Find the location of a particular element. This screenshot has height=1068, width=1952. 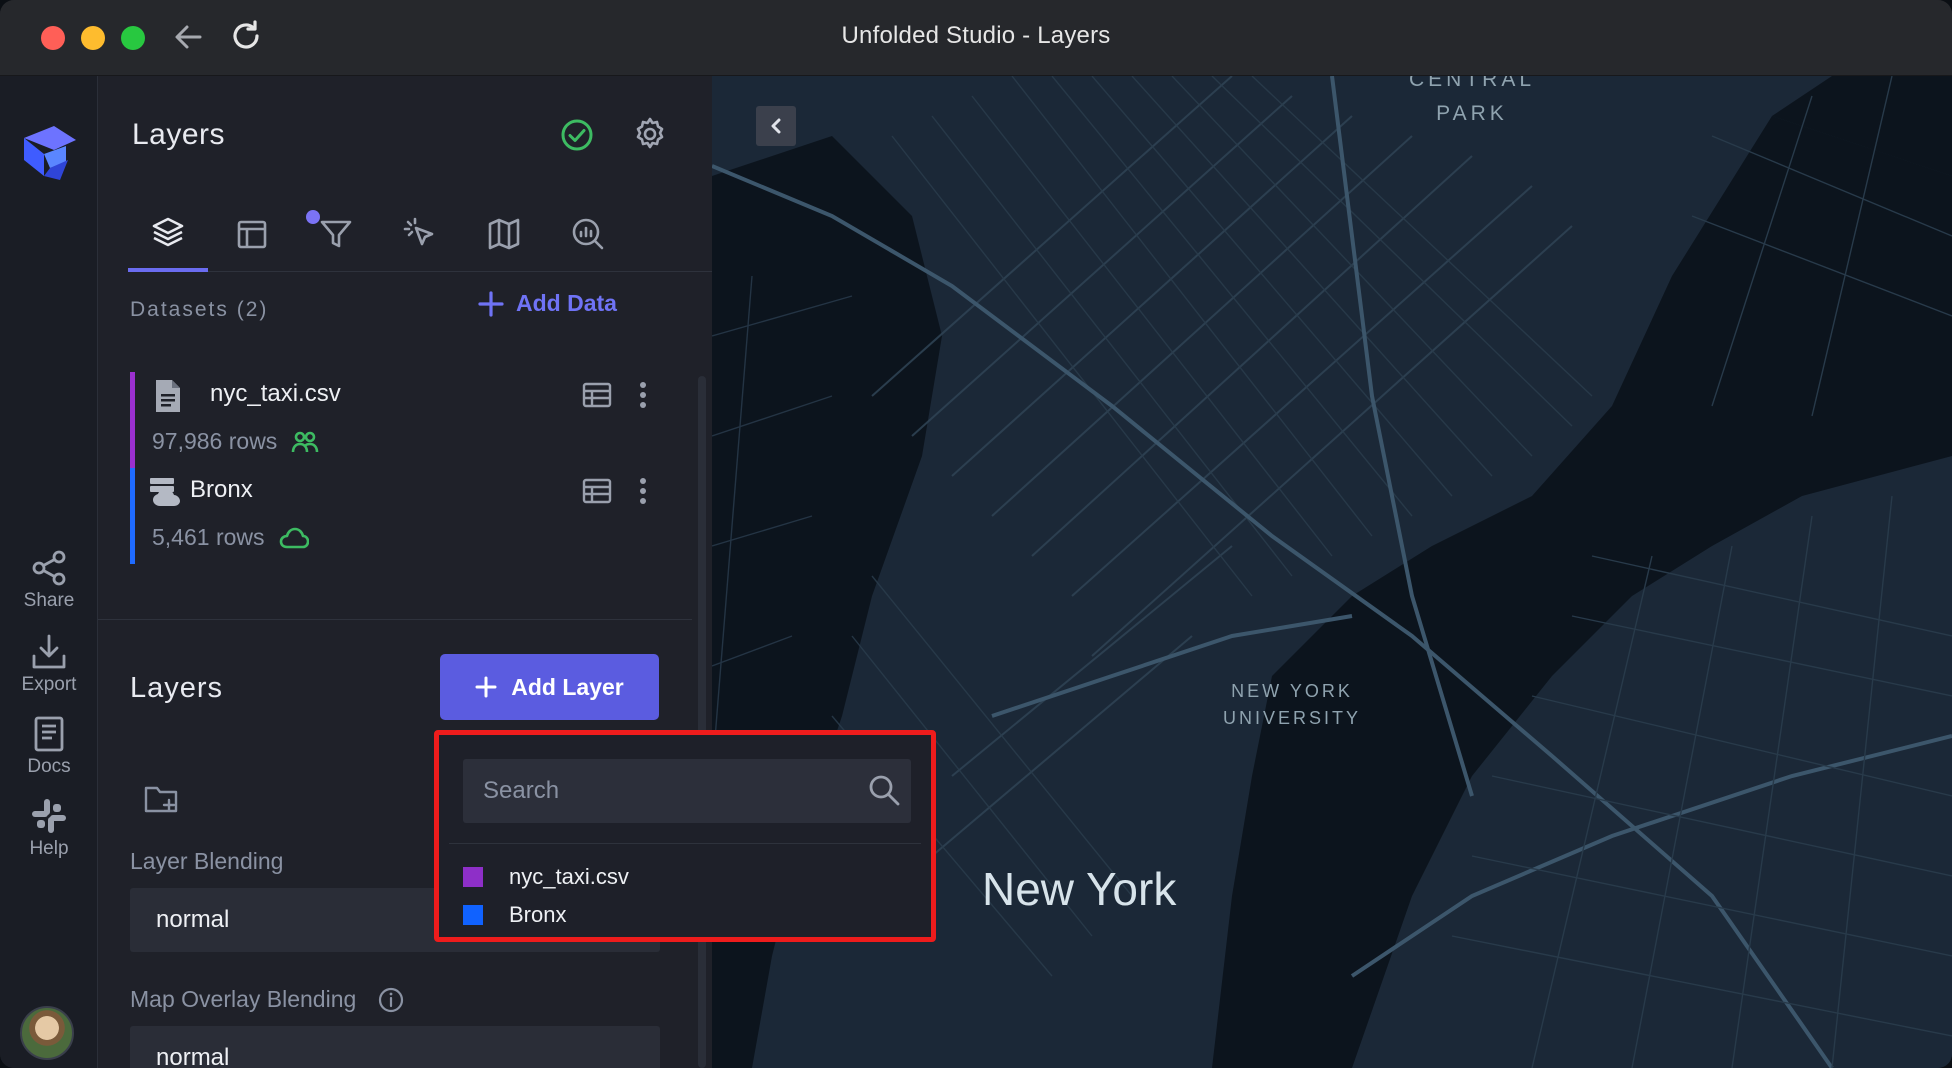

rail-export-button: Export is located at coordinates (49, 664).